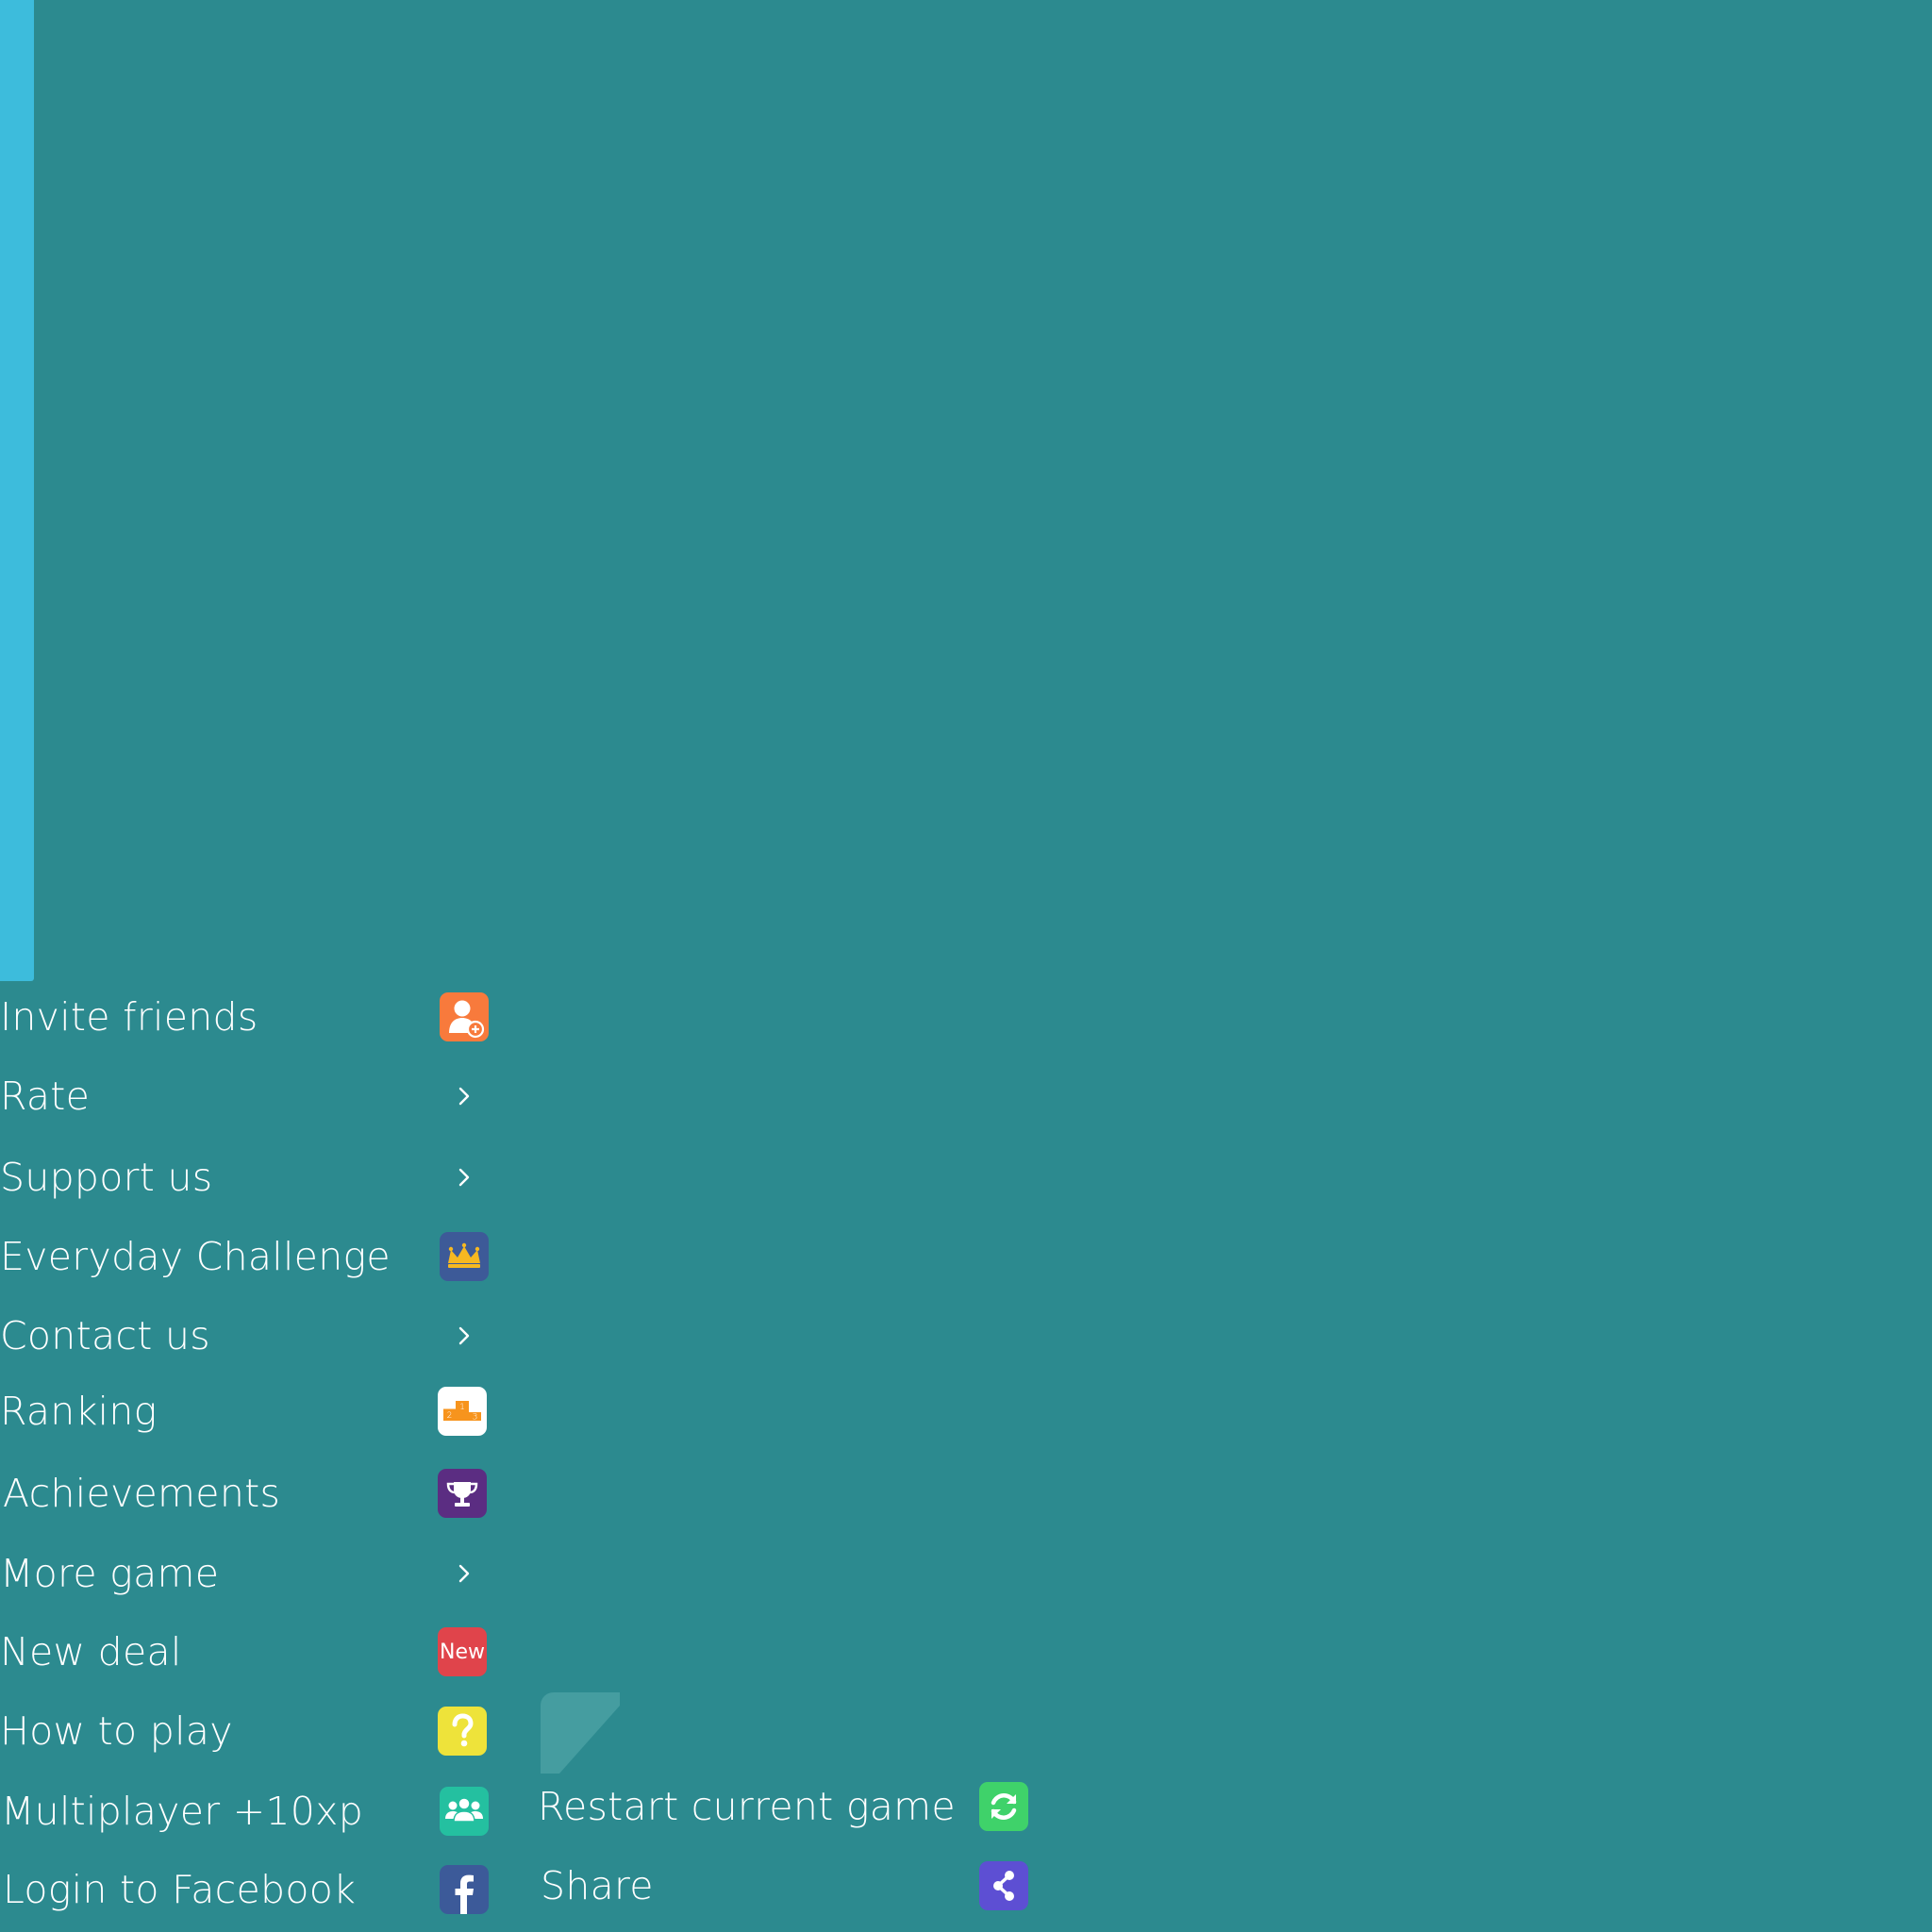 The height and width of the screenshot is (1932, 1932). What do you see at coordinates (464, 1890) in the screenshot?
I see `facebook-icon` at bounding box center [464, 1890].